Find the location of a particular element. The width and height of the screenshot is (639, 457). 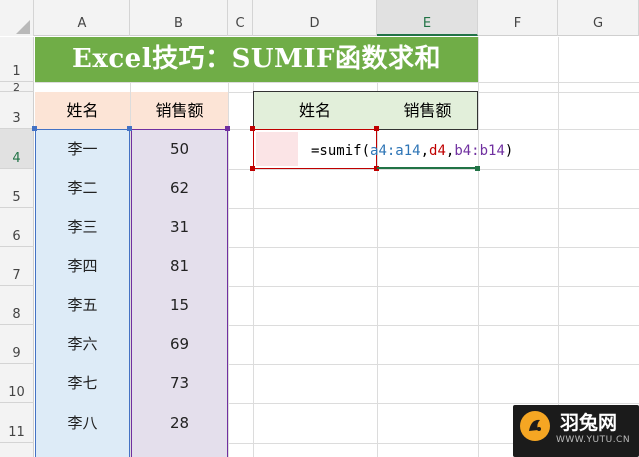

name-cell: 李二 is located at coordinates (82, 188).